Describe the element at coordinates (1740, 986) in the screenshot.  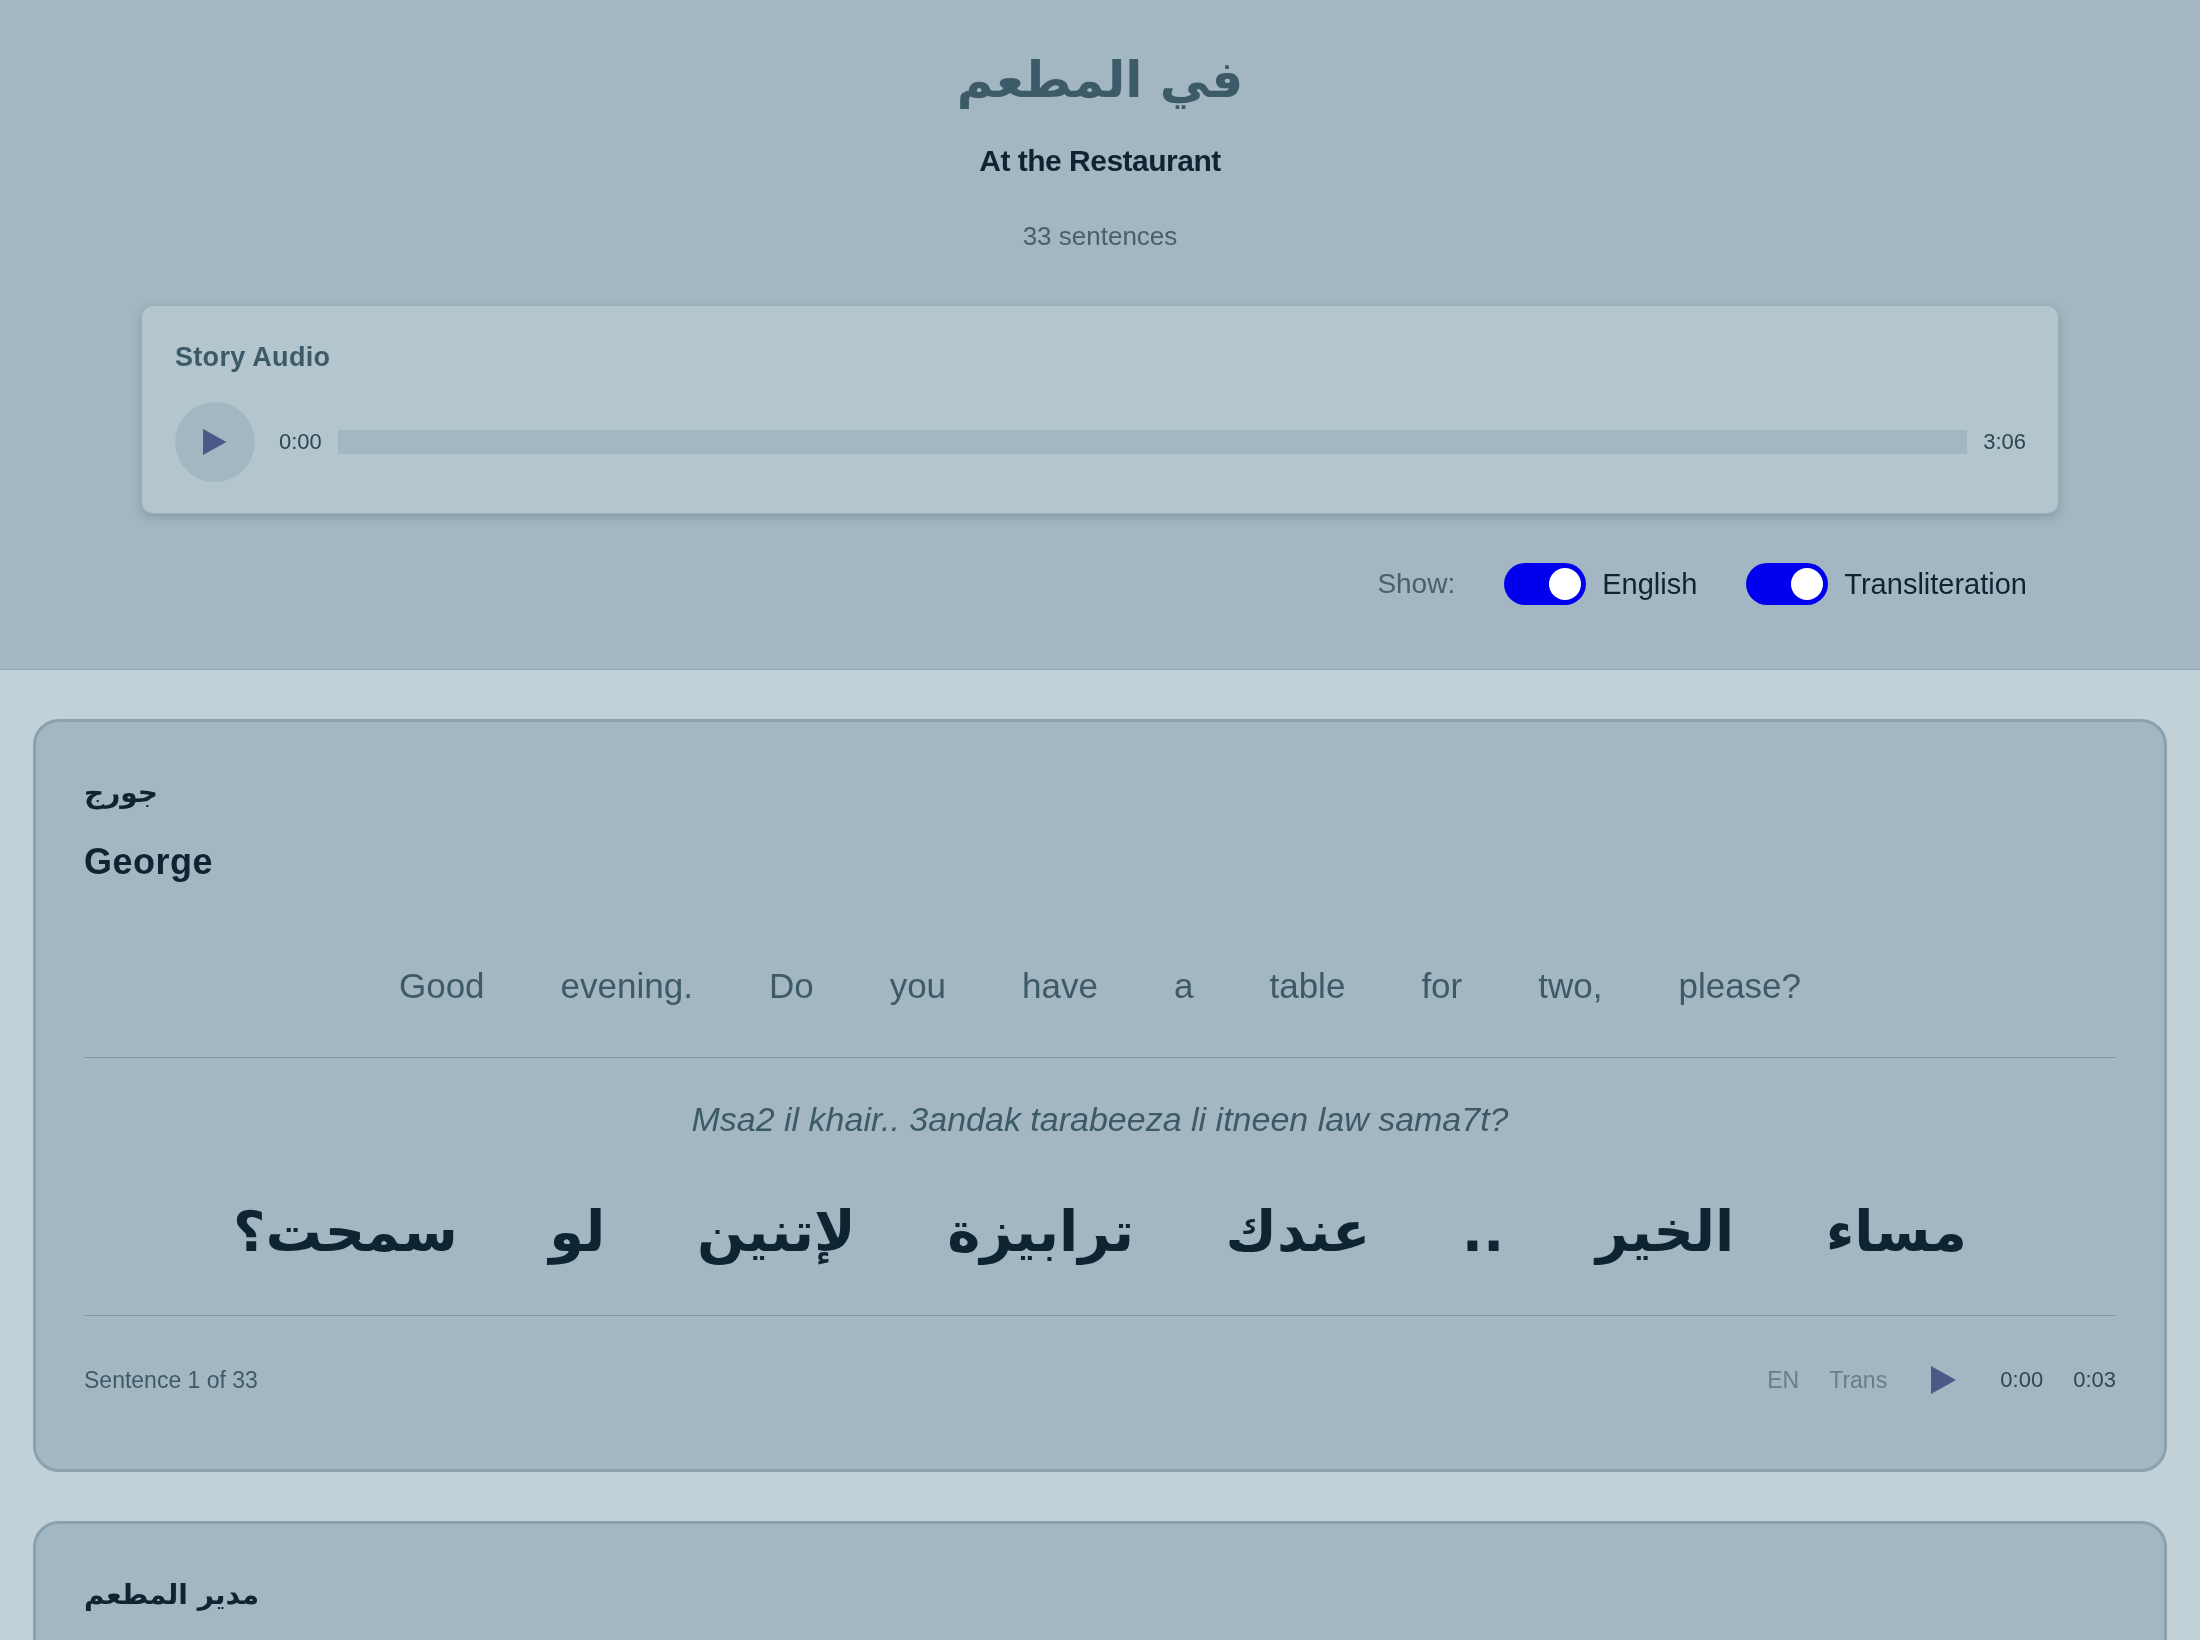
I see `english-word: please?` at that location.